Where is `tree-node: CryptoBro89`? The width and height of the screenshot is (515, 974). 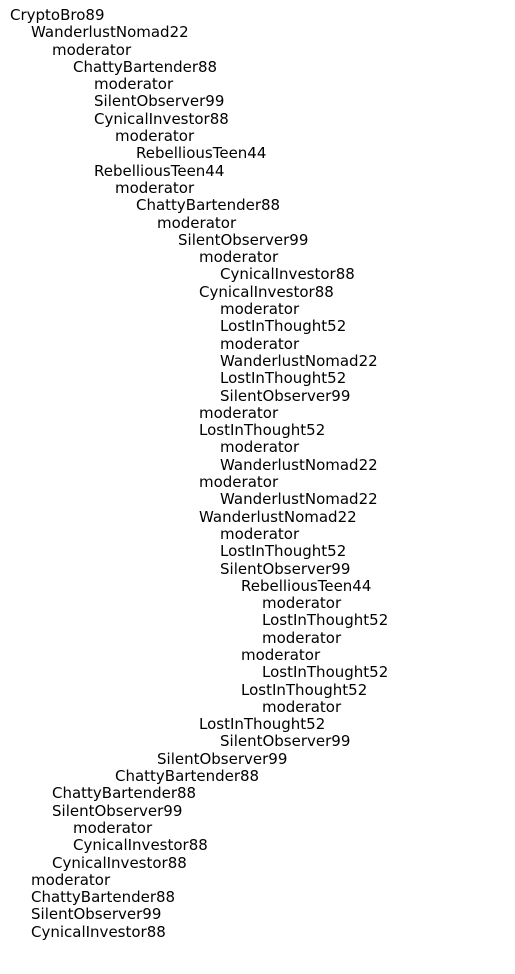 tree-node: CryptoBro89 is located at coordinates (57, 15).